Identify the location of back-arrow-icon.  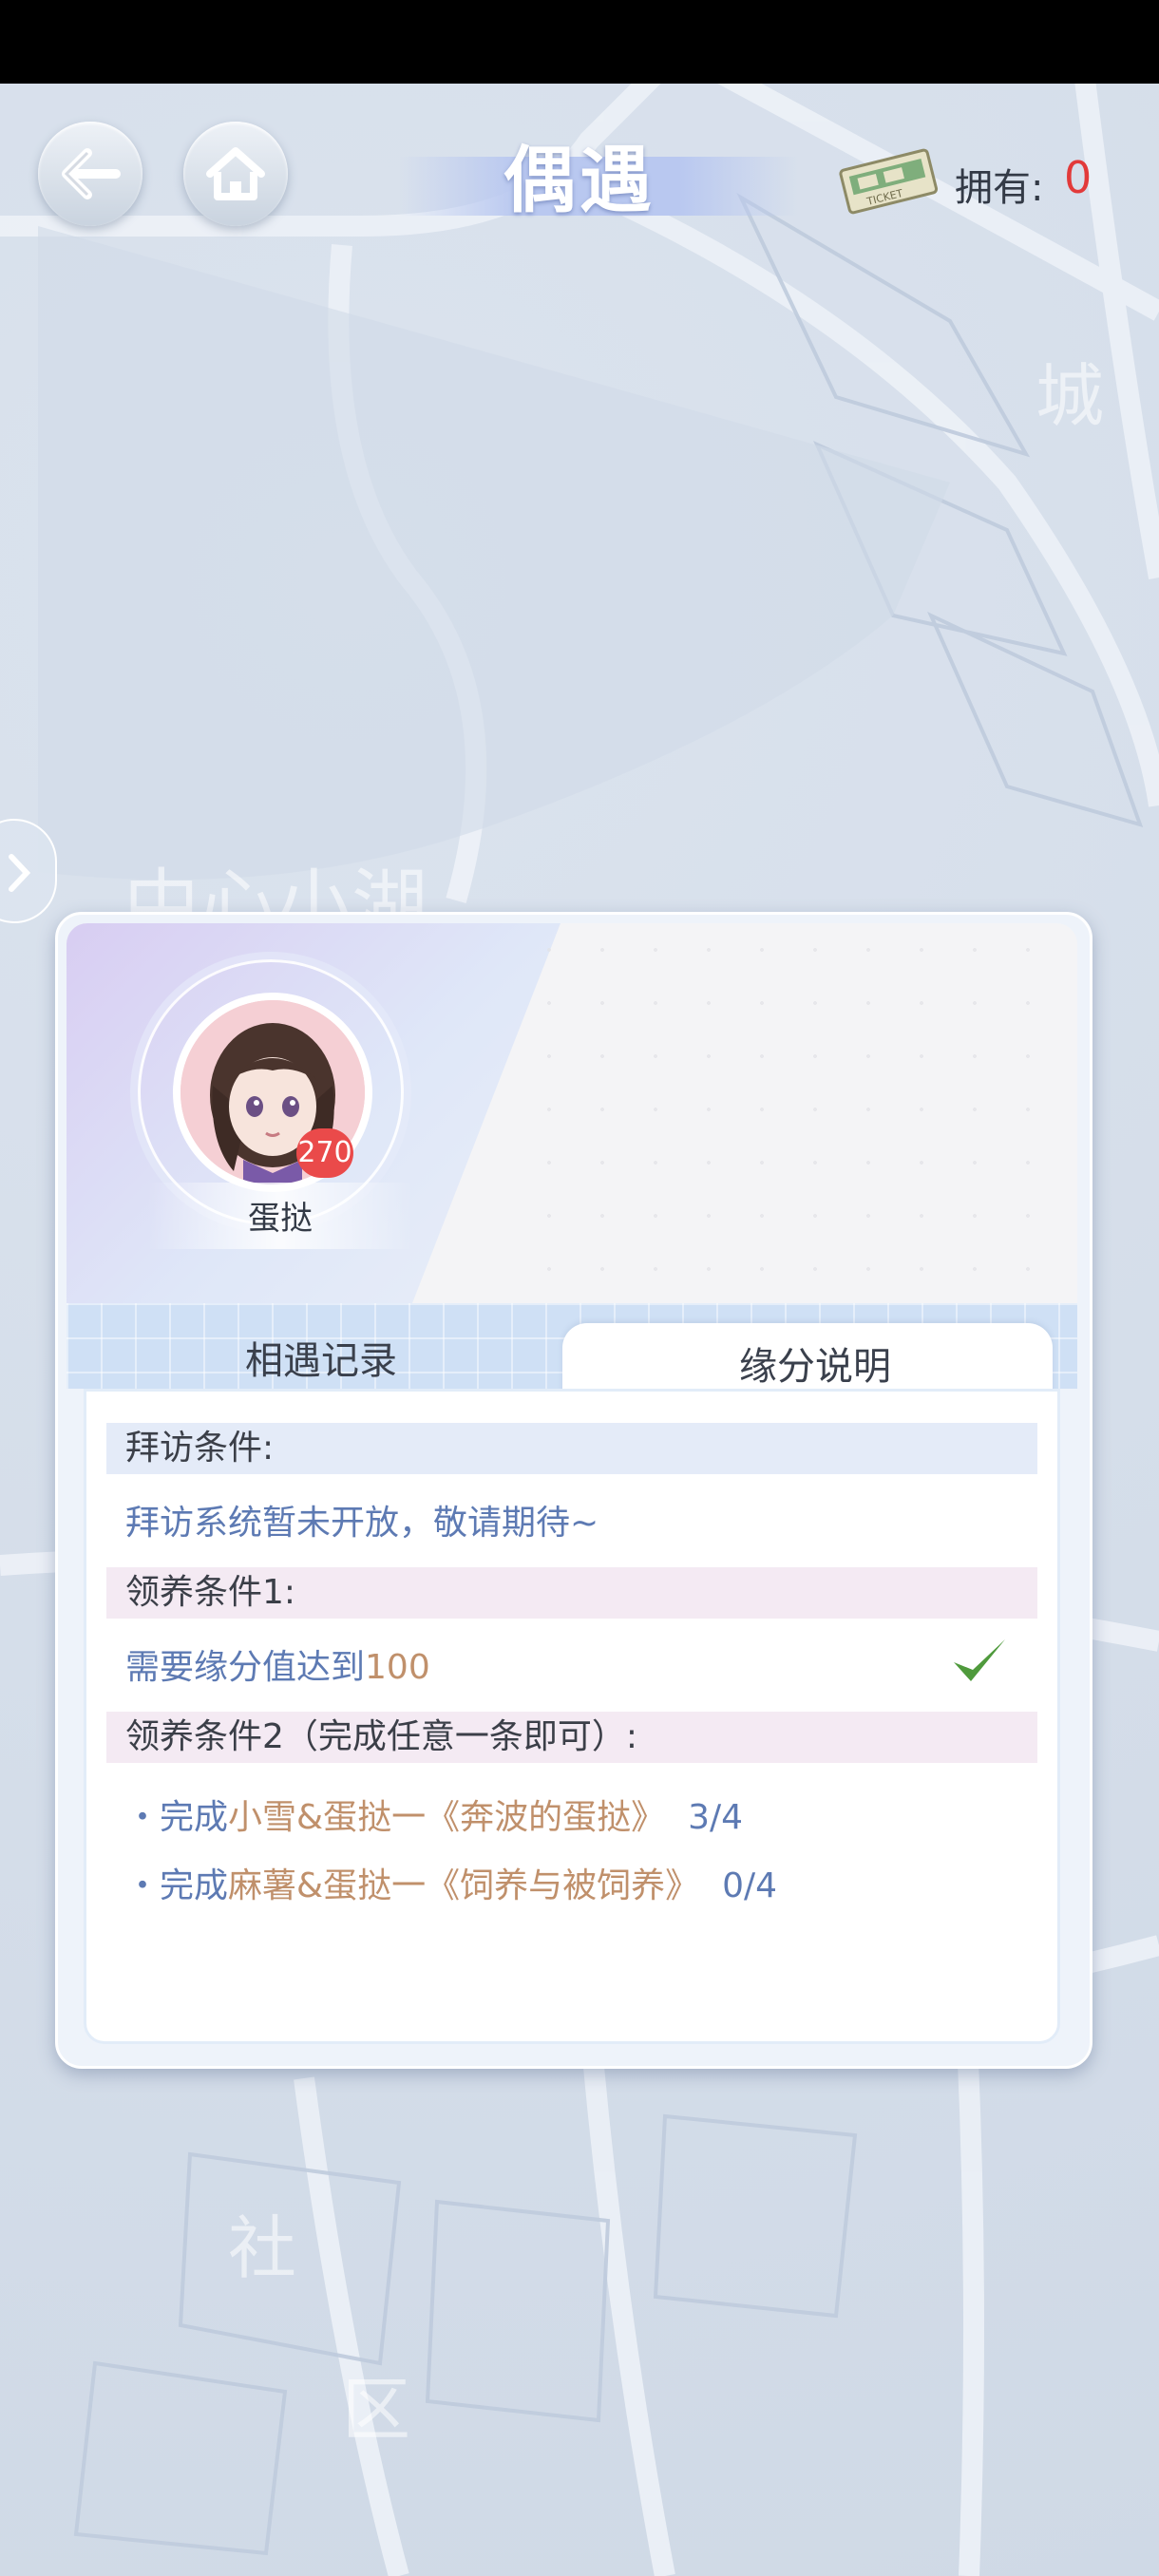
(91, 173).